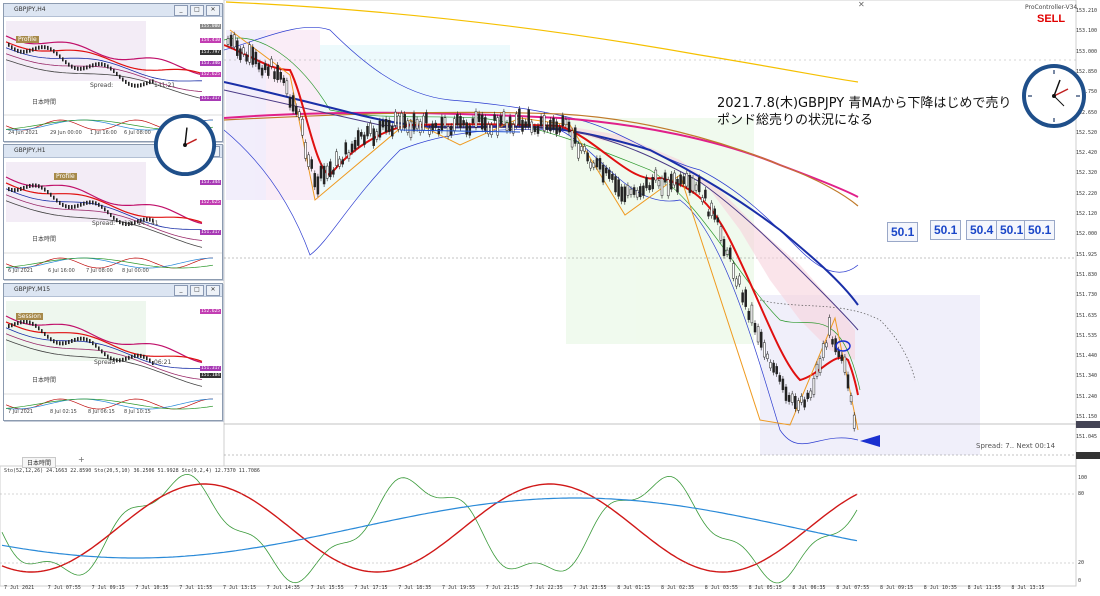 Image resolution: width=1100 pixels, height=596 pixels. Describe the element at coordinates (240, 588) in the screenshot. I see `time-tick-label: 7 Jul 13:15` at that location.